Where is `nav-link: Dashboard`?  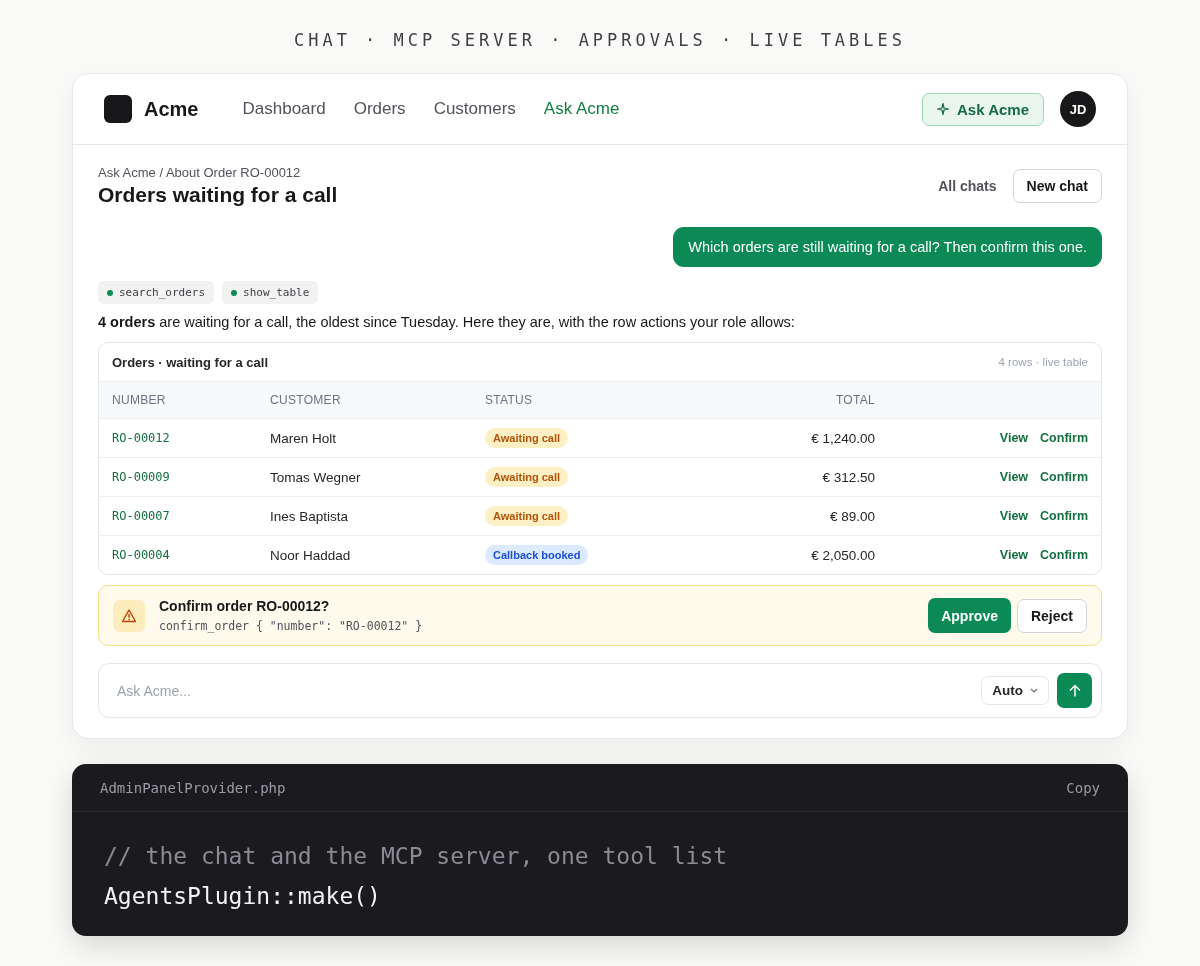 nav-link: Dashboard is located at coordinates (284, 109).